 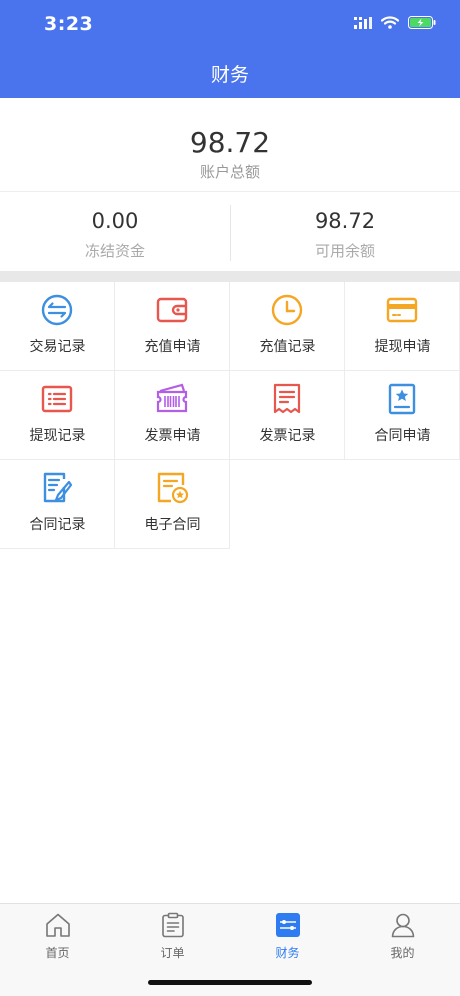 What do you see at coordinates (57, 399) in the screenshot?
I see `list-icon` at bounding box center [57, 399].